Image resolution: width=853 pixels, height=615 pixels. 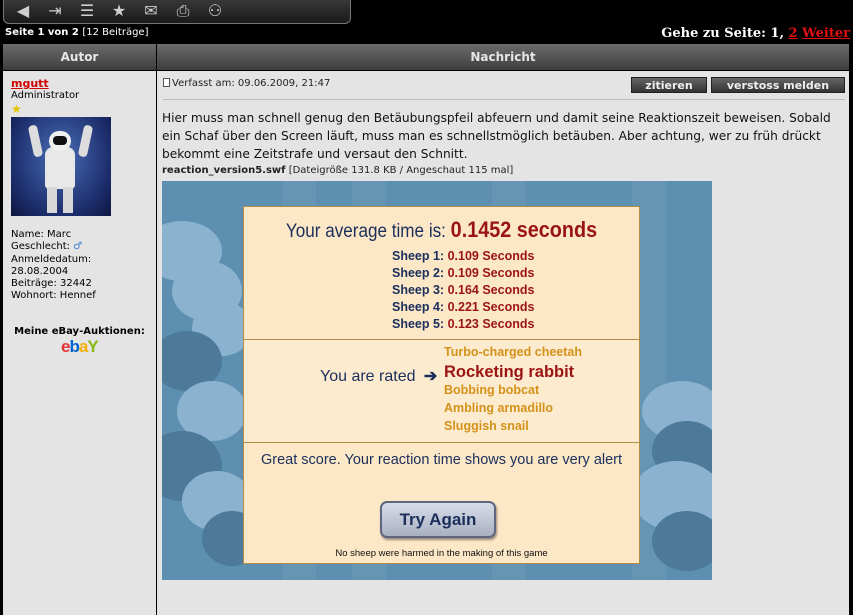 What do you see at coordinates (53, 296) in the screenshot?
I see `author-location: Wohnort: Hennef` at bounding box center [53, 296].